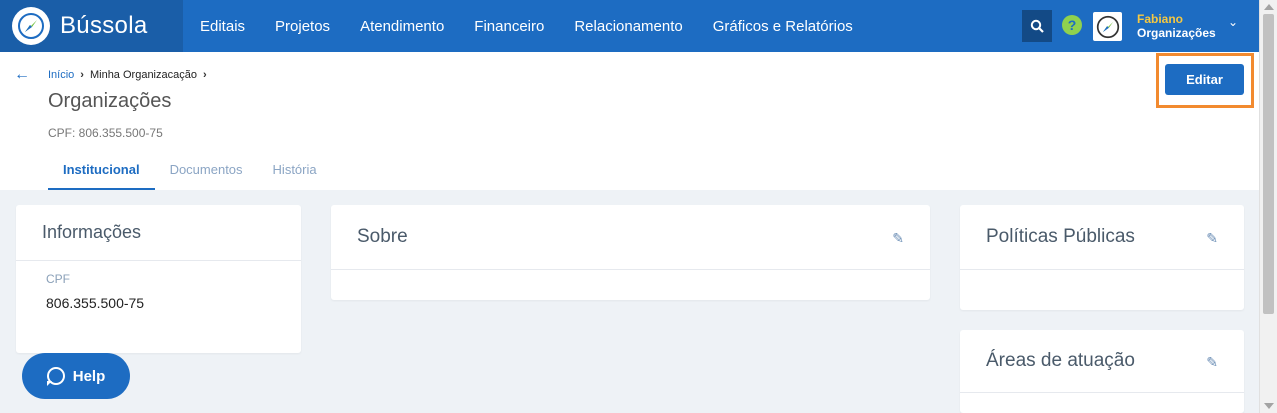 Image resolution: width=1277 pixels, height=413 pixels. Describe the element at coordinates (1102, 237) in the screenshot. I see `card-title: Políticas Públicas` at that location.